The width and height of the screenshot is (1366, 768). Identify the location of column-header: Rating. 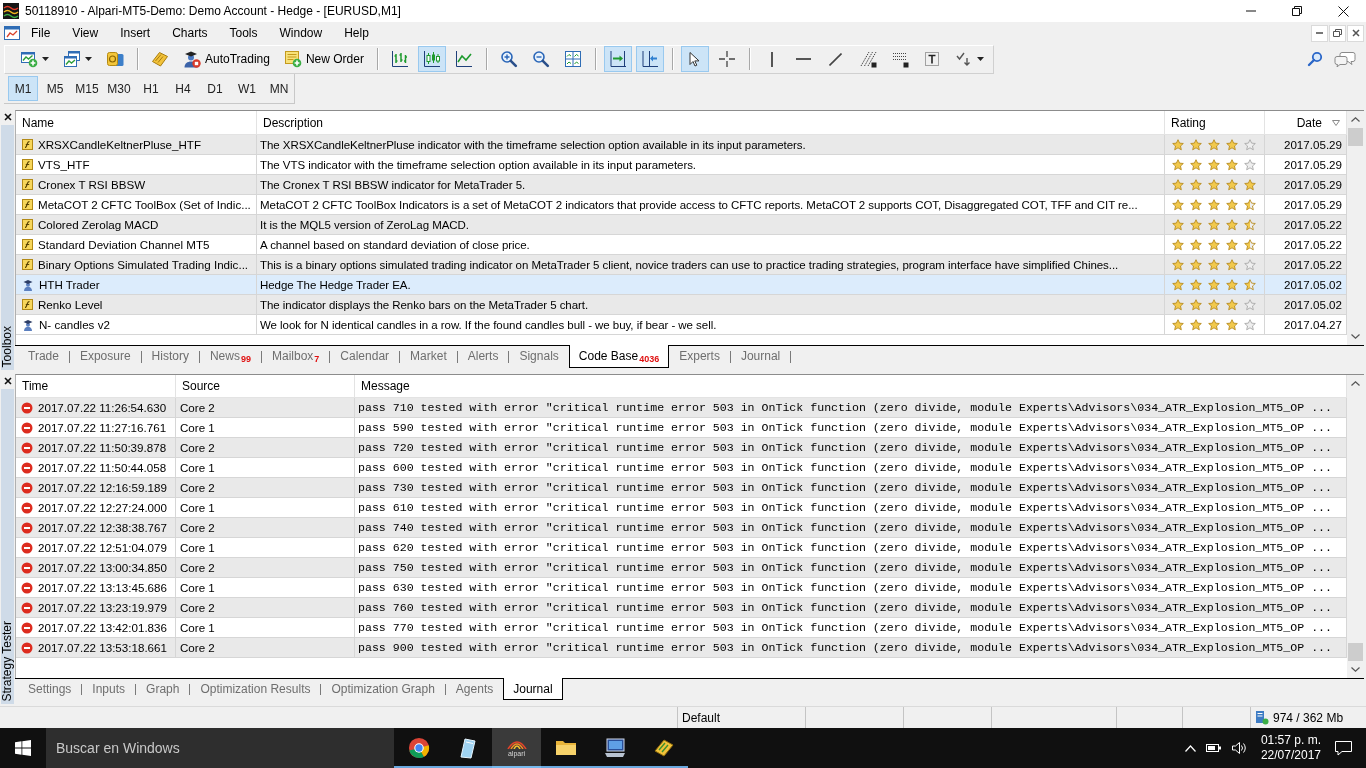
(1215, 122).